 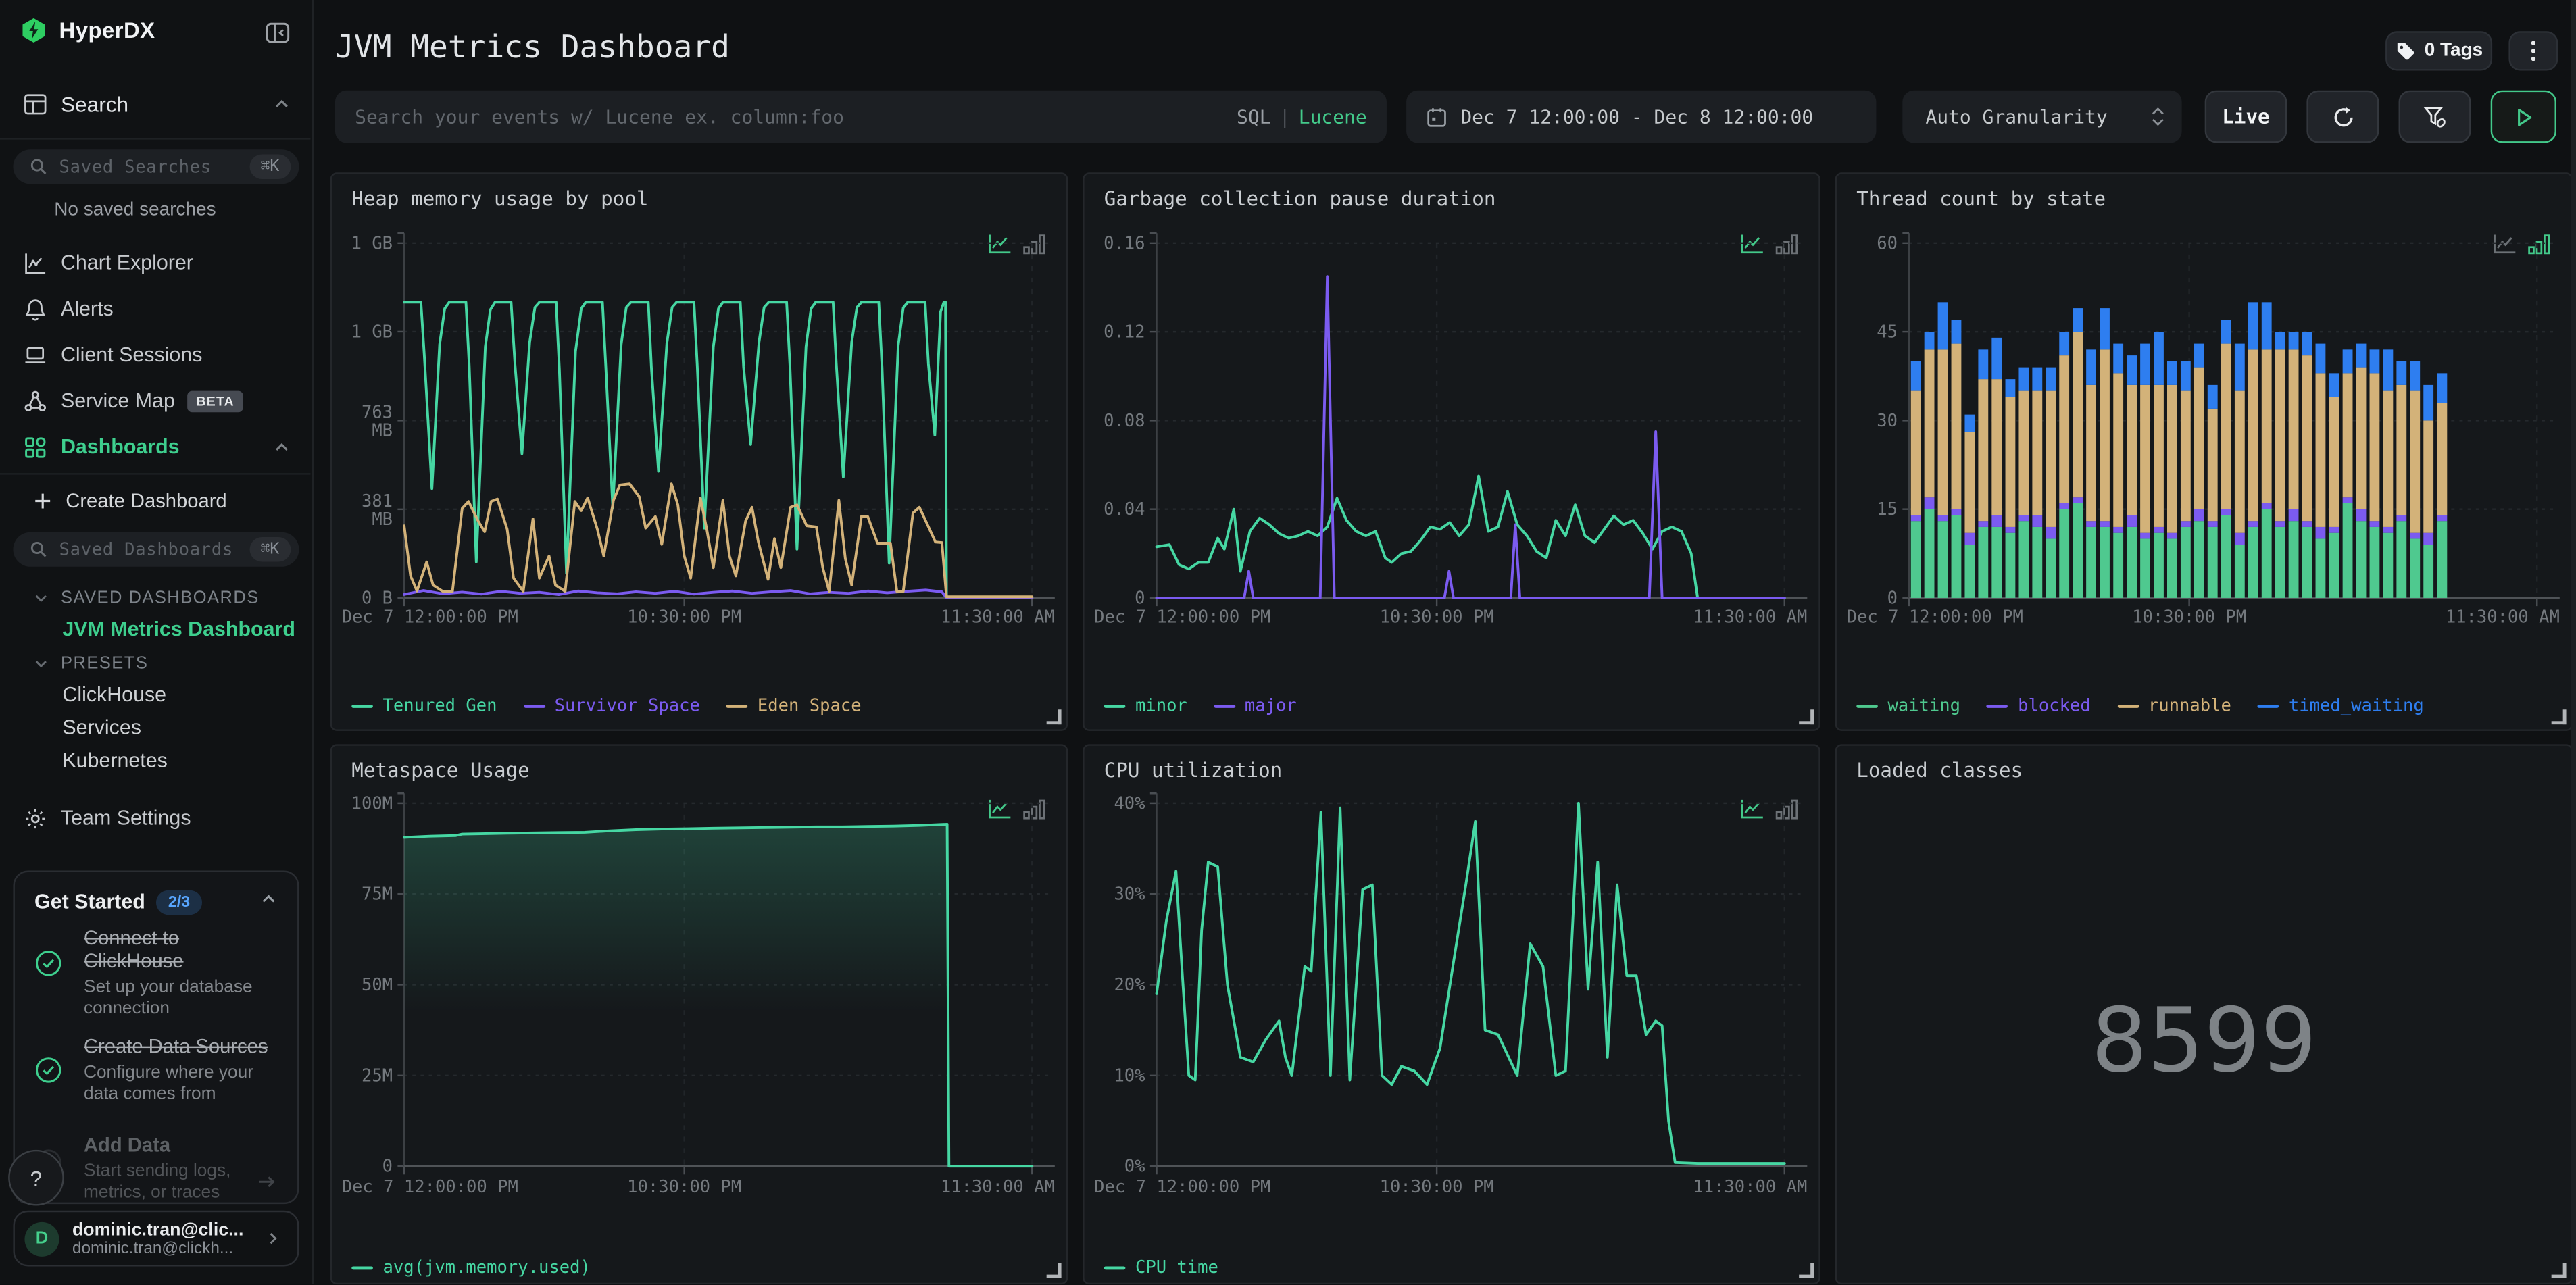 I want to click on sidebar-item-label: Chart Explorer, so click(x=127, y=263).